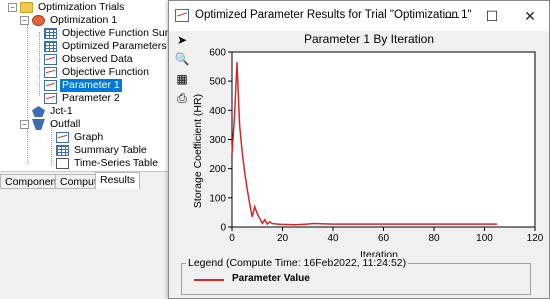  I want to click on legend-series-label: Parameter Value, so click(271, 278).